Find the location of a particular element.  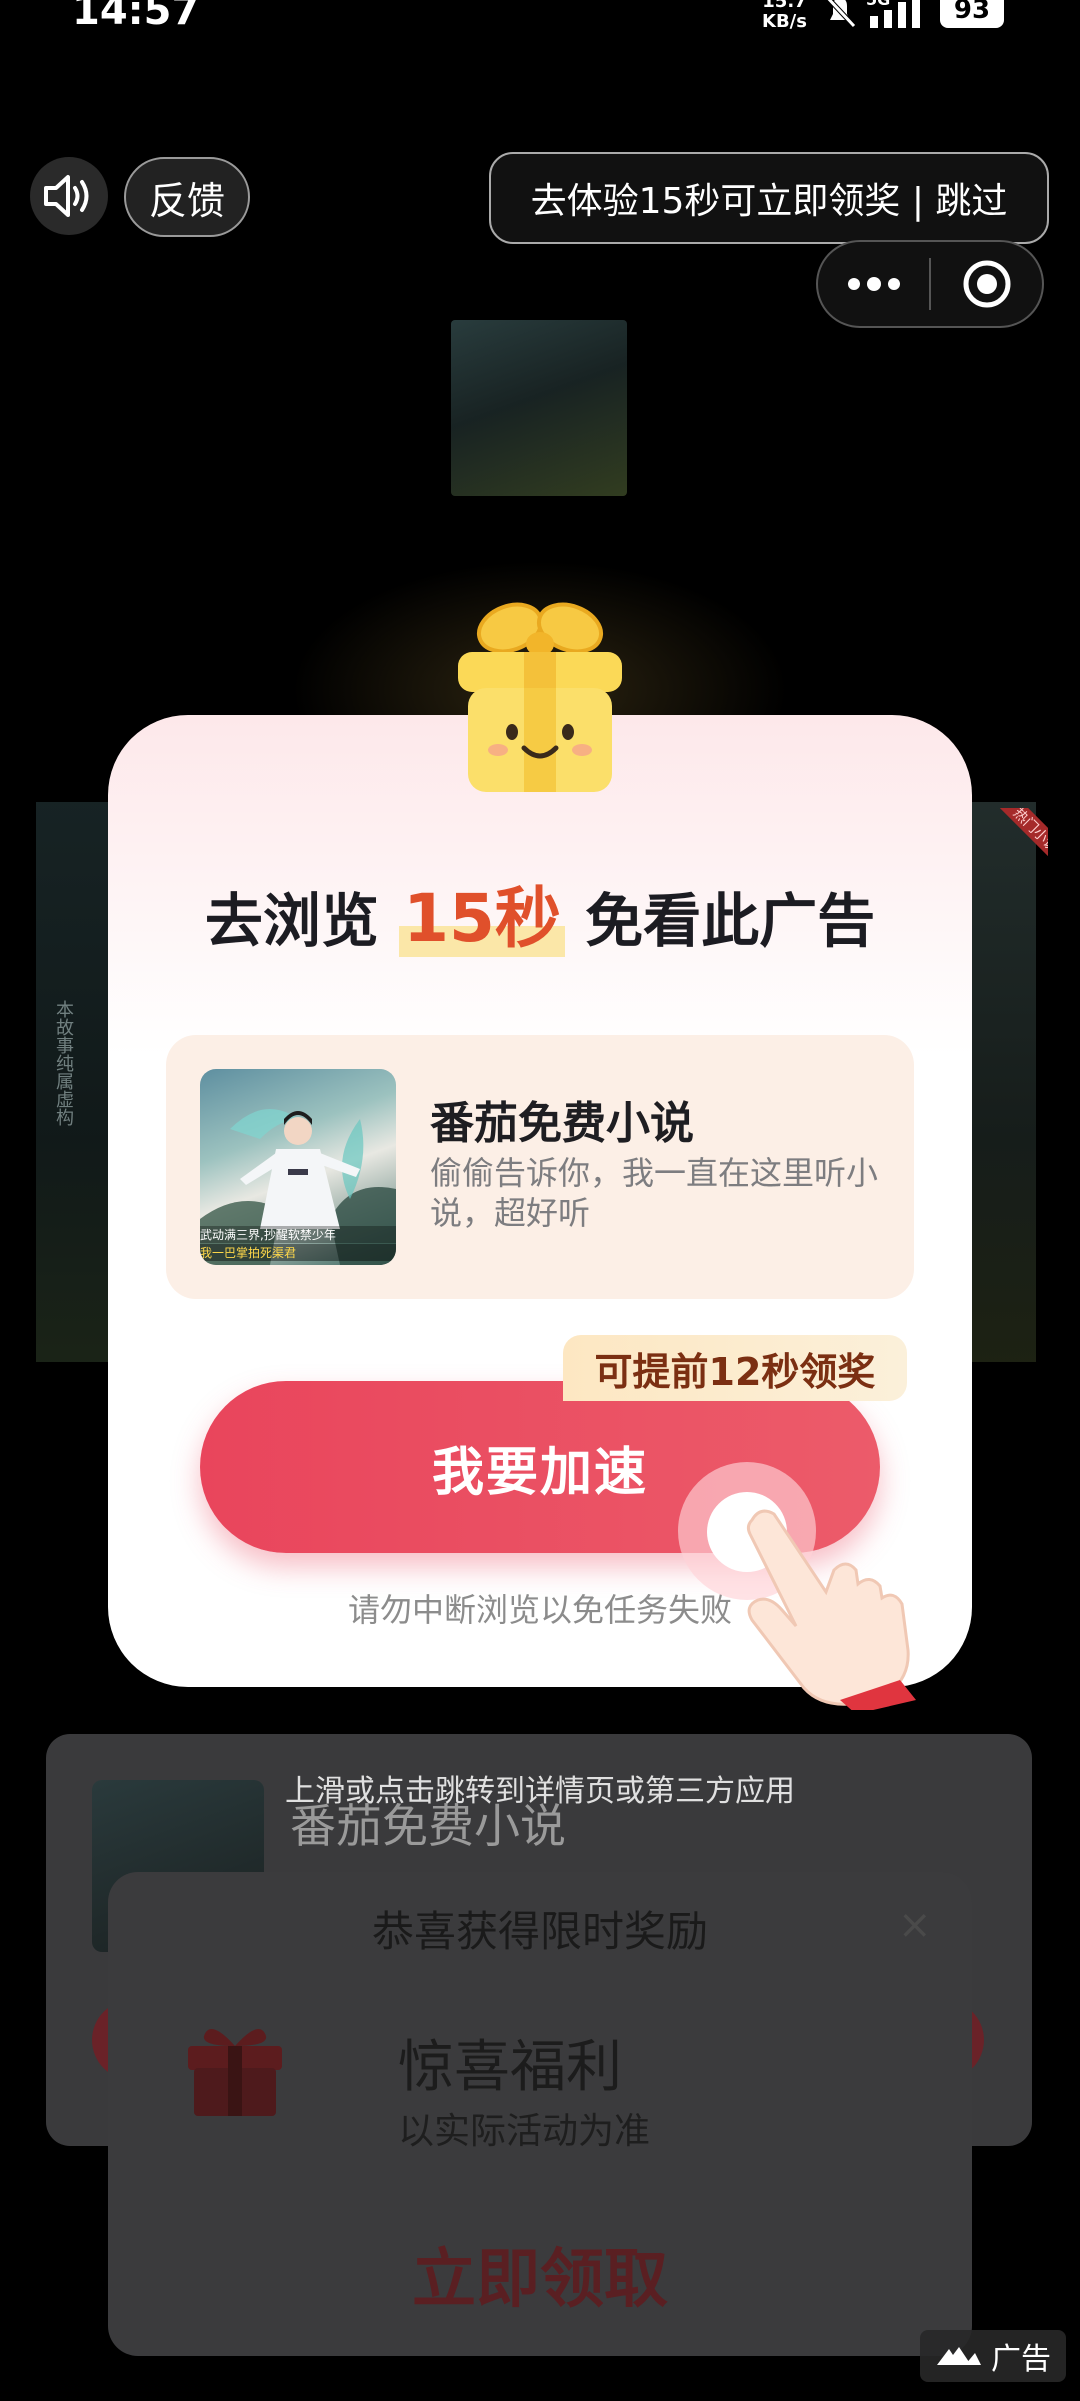

more-button is located at coordinates (873, 284).